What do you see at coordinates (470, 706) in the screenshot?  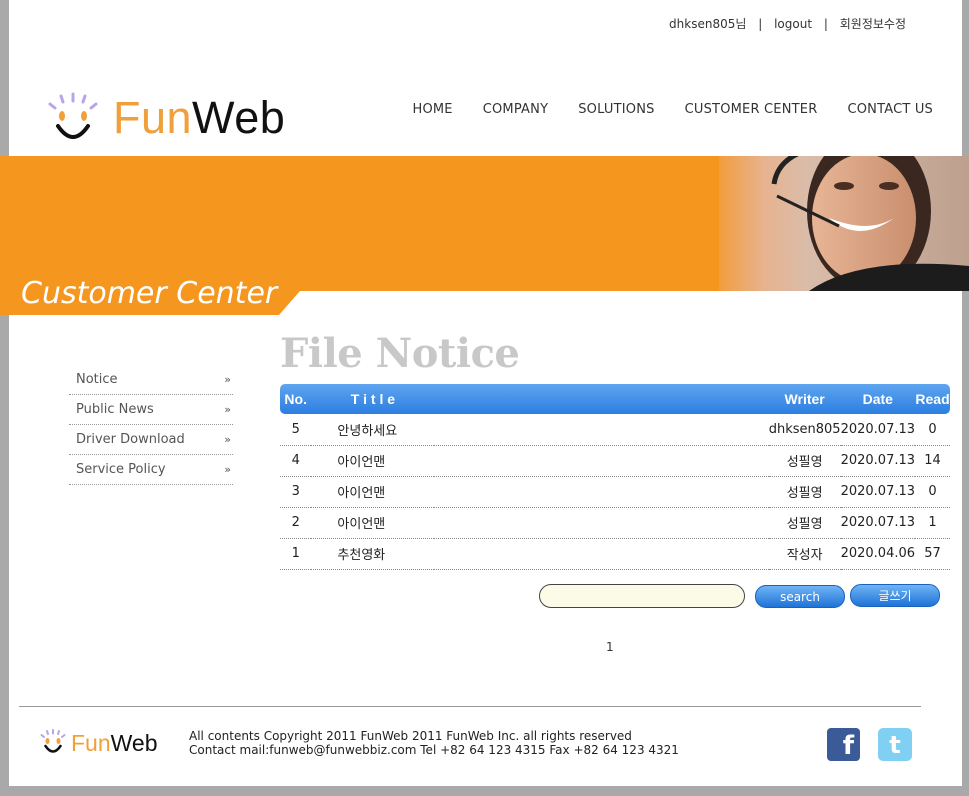 I see `footer-divider` at bounding box center [470, 706].